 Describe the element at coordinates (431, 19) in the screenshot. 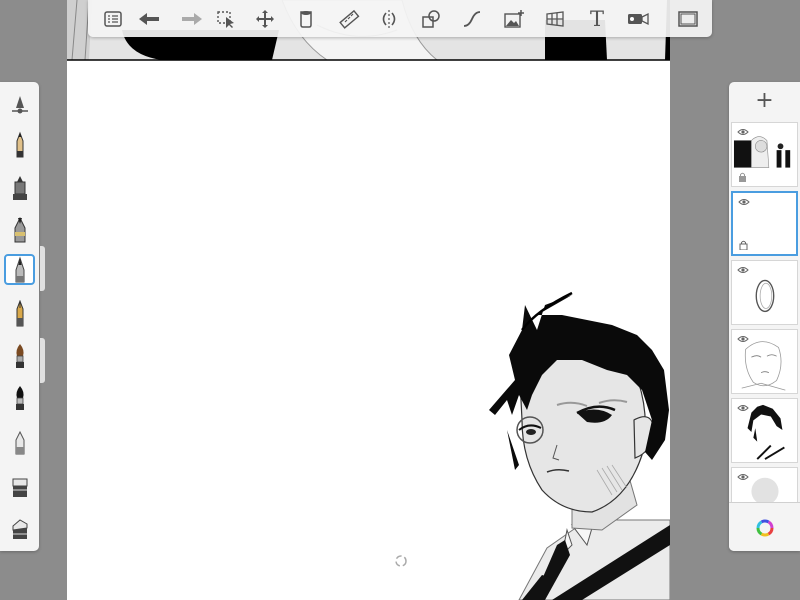

I see `shapes-icon` at that location.